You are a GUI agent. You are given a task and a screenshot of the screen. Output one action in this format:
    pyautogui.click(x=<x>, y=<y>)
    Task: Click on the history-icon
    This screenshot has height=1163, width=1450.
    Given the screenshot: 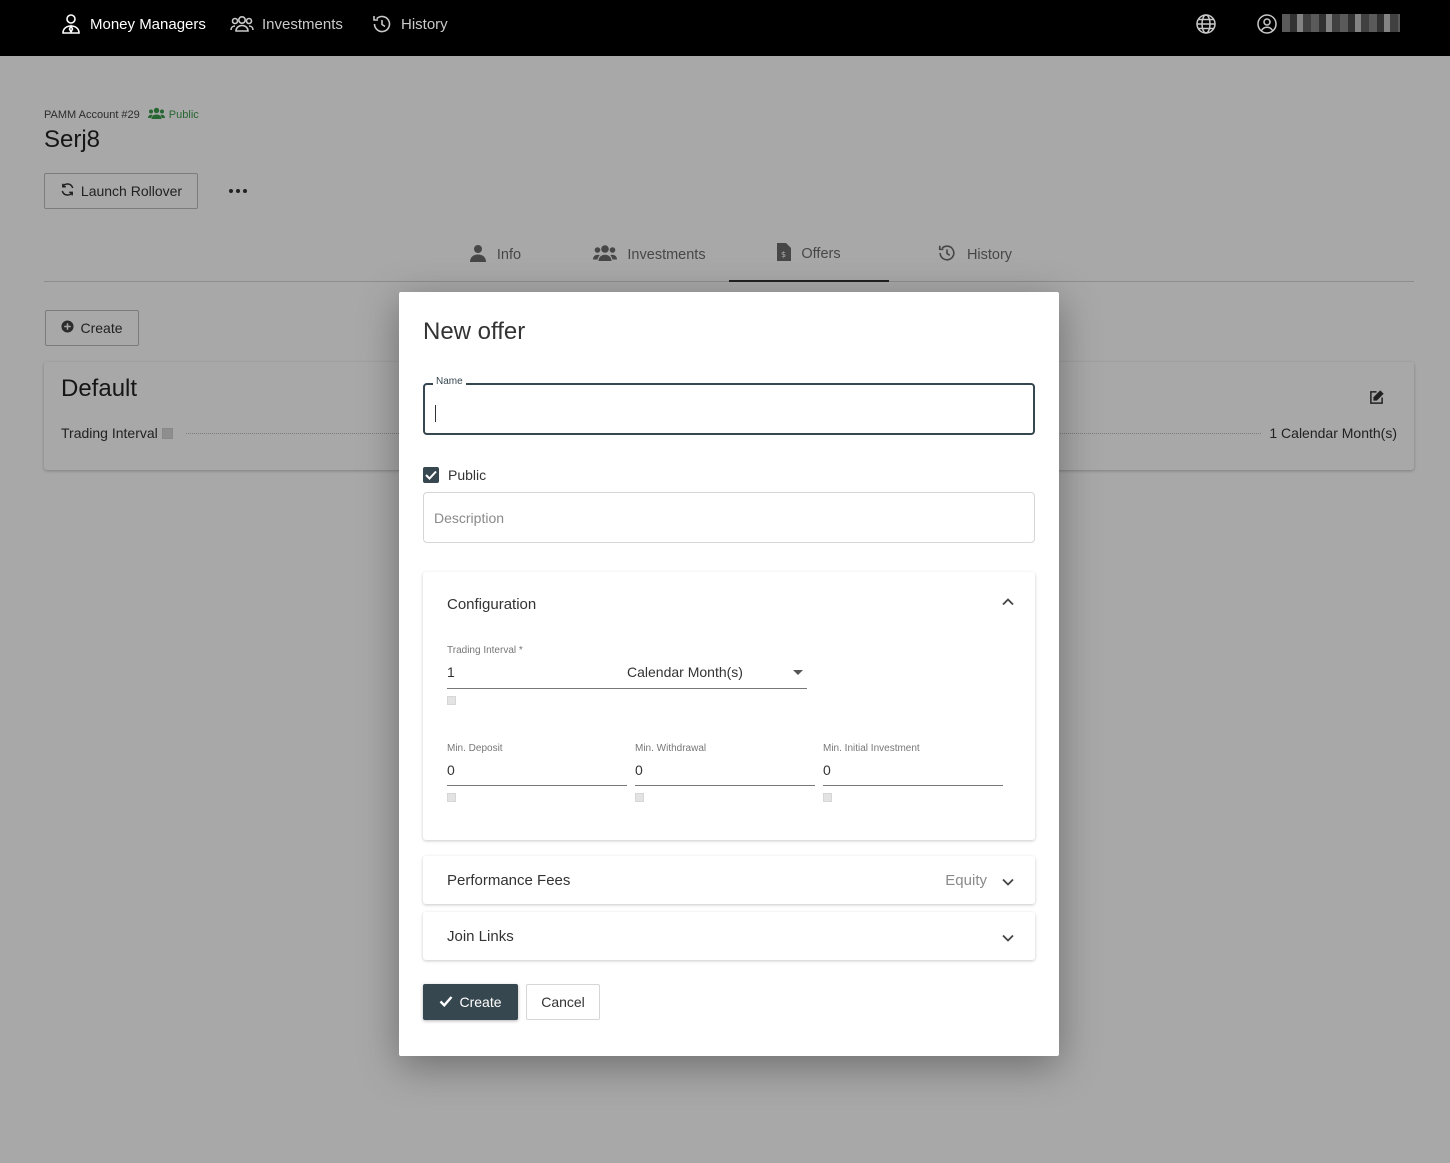 What is the action you would take?
    pyautogui.click(x=382, y=24)
    